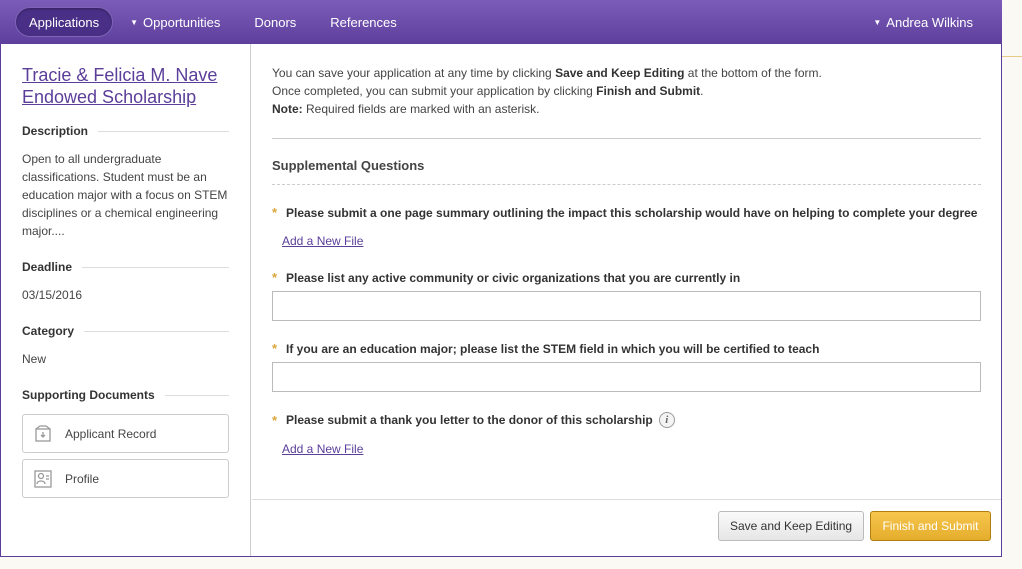 The height and width of the screenshot is (569, 1022). I want to click on description-label: Description, so click(55, 131).